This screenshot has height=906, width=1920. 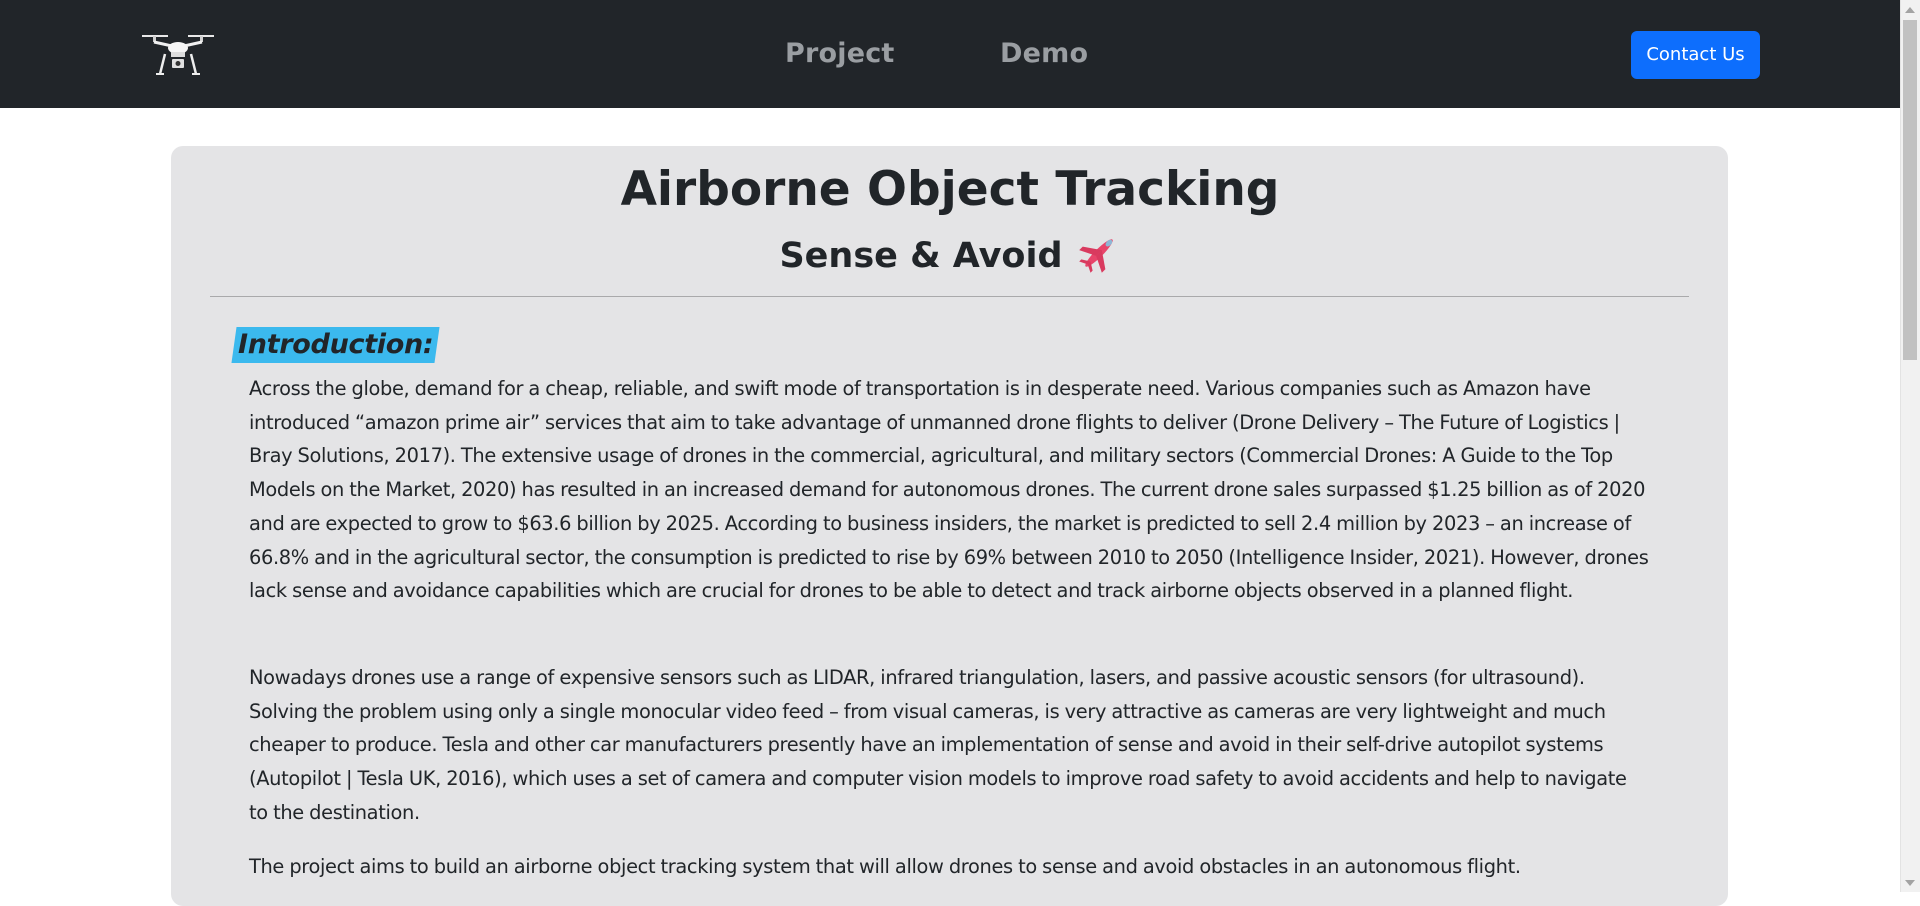 I want to click on page-subtitle: Sense & Avoid, so click(x=950, y=254).